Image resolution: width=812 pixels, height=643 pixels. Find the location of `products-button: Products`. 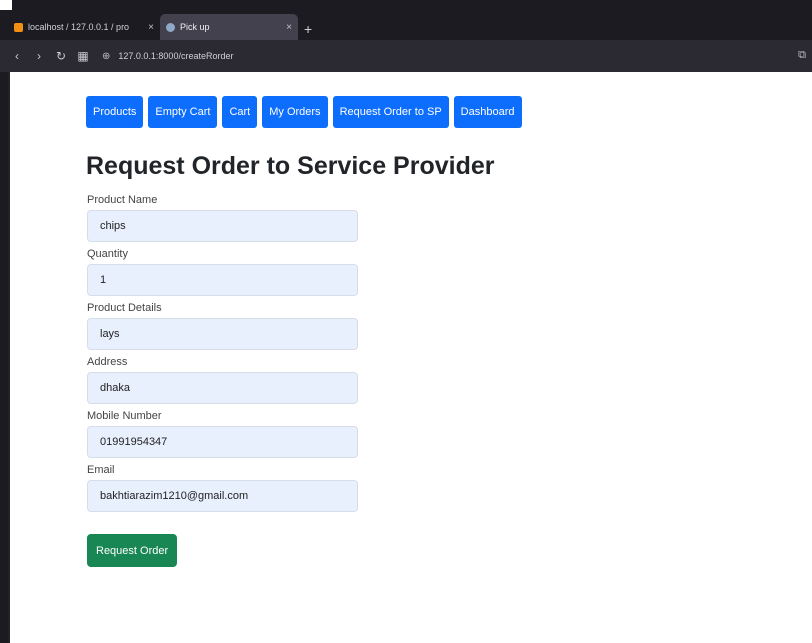

products-button: Products is located at coordinates (115, 112).